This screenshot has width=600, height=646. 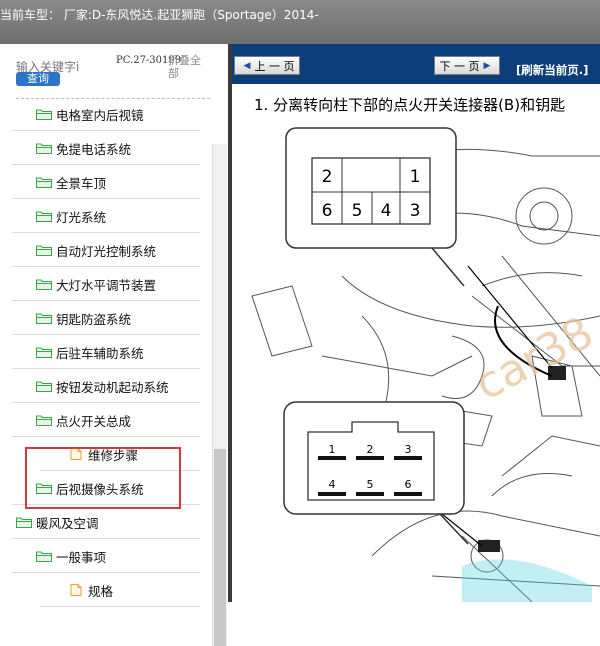 I want to click on tree-item: 一般事项, so click(x=106, y=556).